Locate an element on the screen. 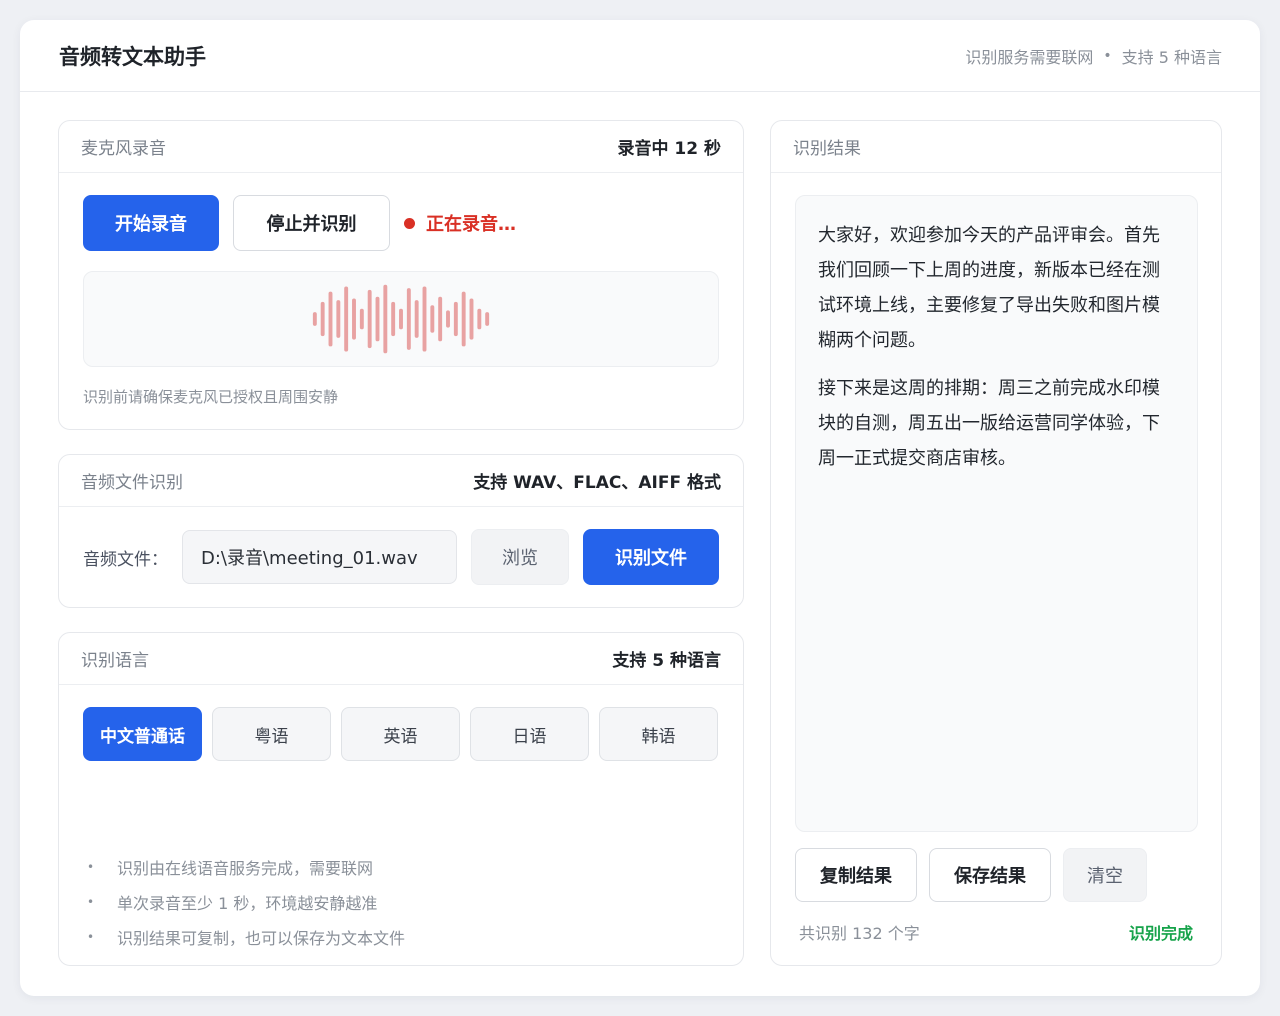  file-controls: 音频文件： D:\录音\meeting_01.wav 浏览 识别文件 is located at coordinates (401, 557).